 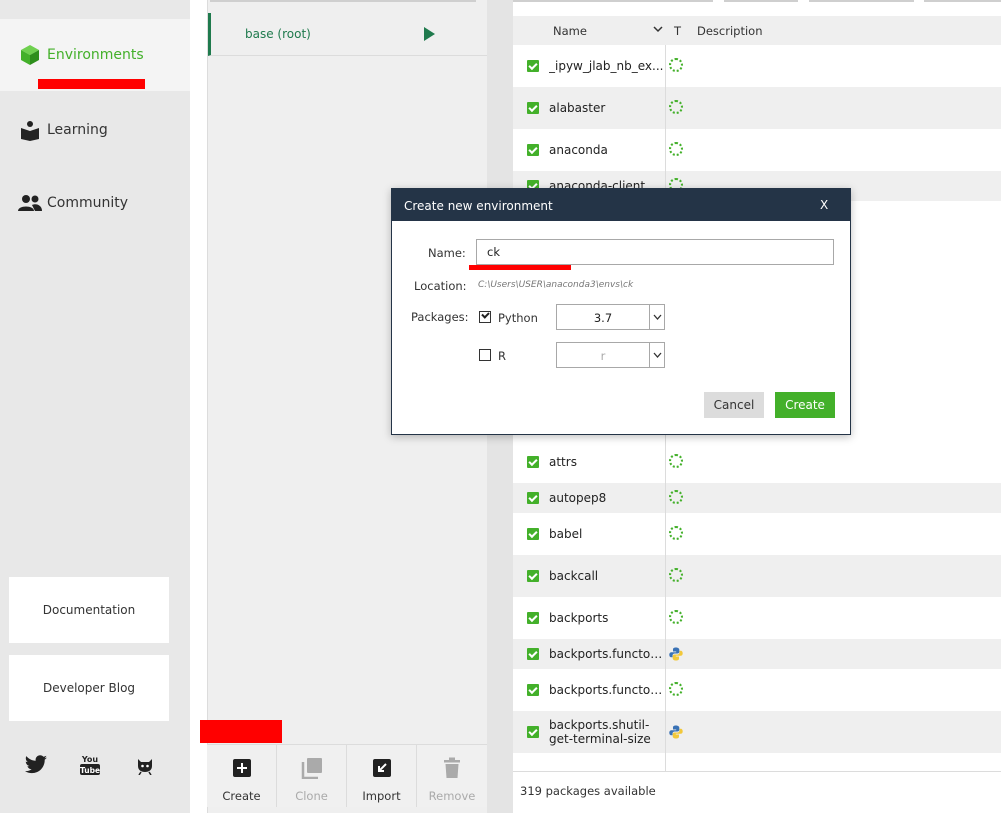 I want to click on cancel-button: Cancel, so click(x=734, y=405).